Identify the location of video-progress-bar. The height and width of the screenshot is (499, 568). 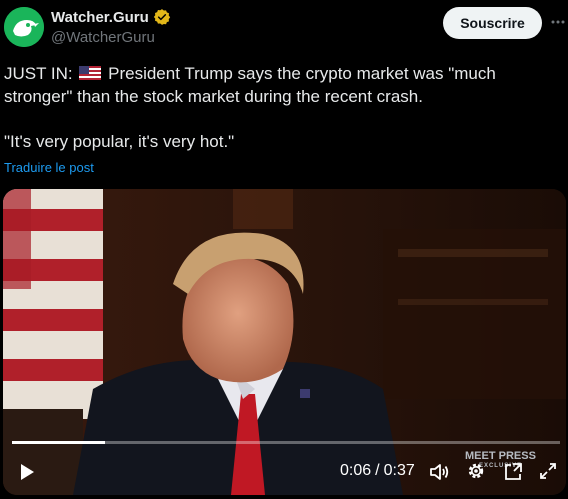
(286, 442).